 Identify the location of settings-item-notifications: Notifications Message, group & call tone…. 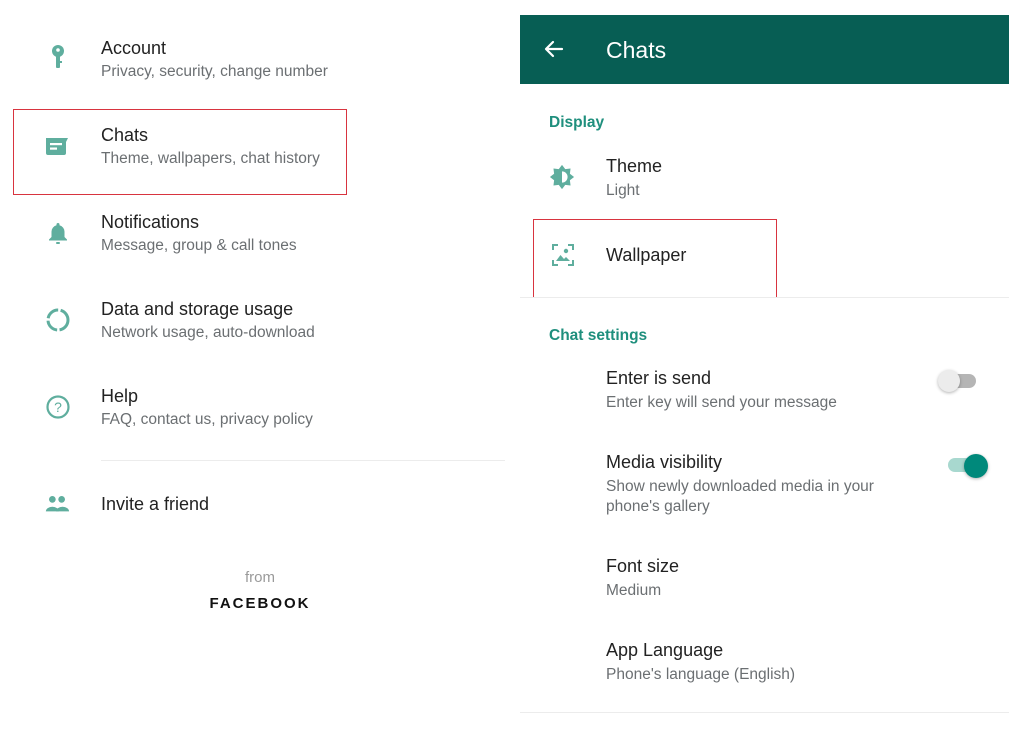
(180, 236).